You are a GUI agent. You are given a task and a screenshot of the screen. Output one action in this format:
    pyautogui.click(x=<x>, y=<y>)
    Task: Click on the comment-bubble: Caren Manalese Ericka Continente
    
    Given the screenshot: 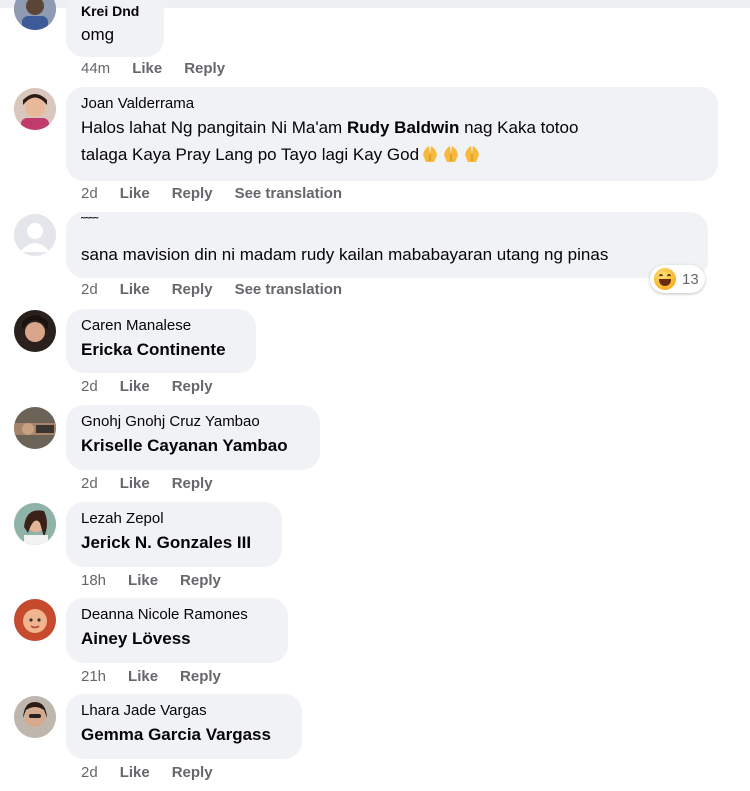 What is the action you would take?
    pyautogui.click(x=161, y=341)
    